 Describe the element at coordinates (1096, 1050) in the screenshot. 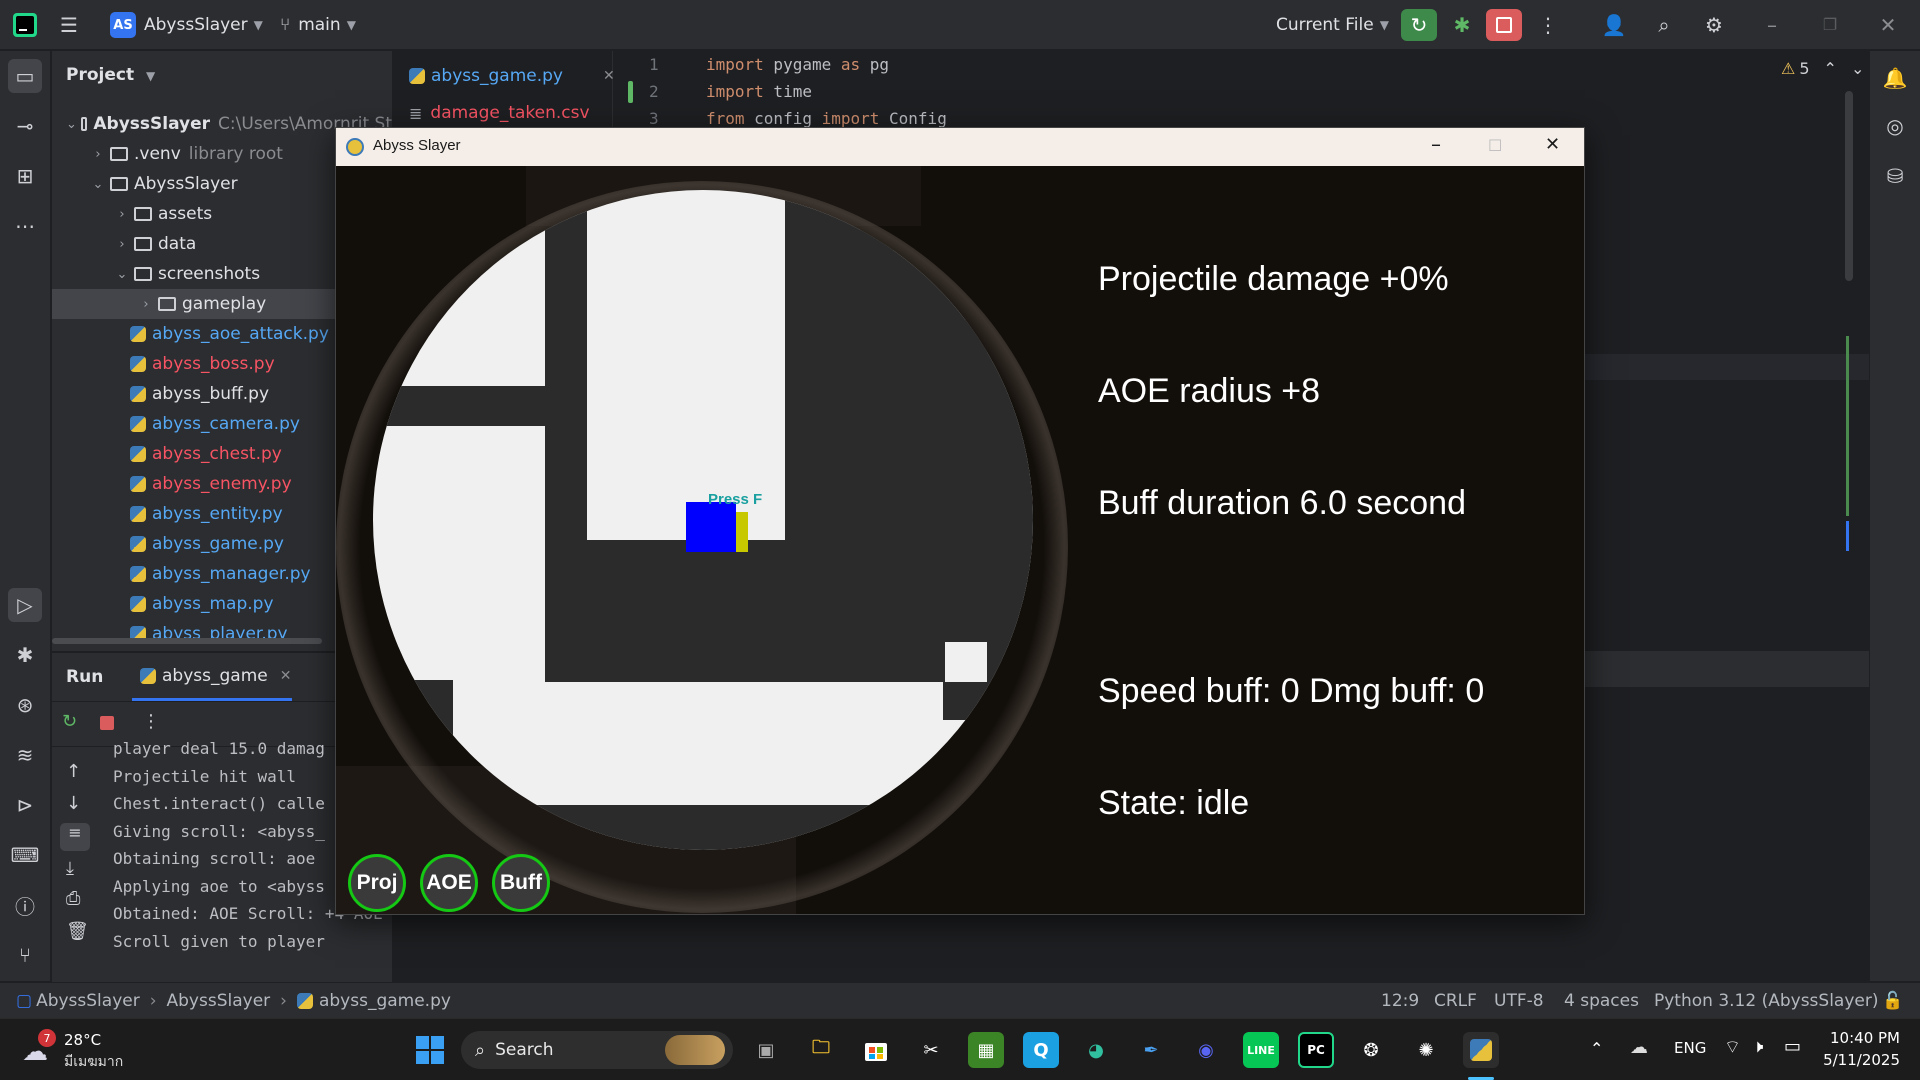

I see `edge-browser-icon: ◕` at that location.